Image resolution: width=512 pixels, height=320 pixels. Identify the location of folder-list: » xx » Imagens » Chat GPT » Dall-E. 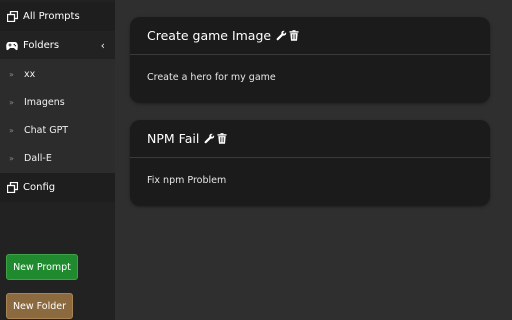
(57, 116).